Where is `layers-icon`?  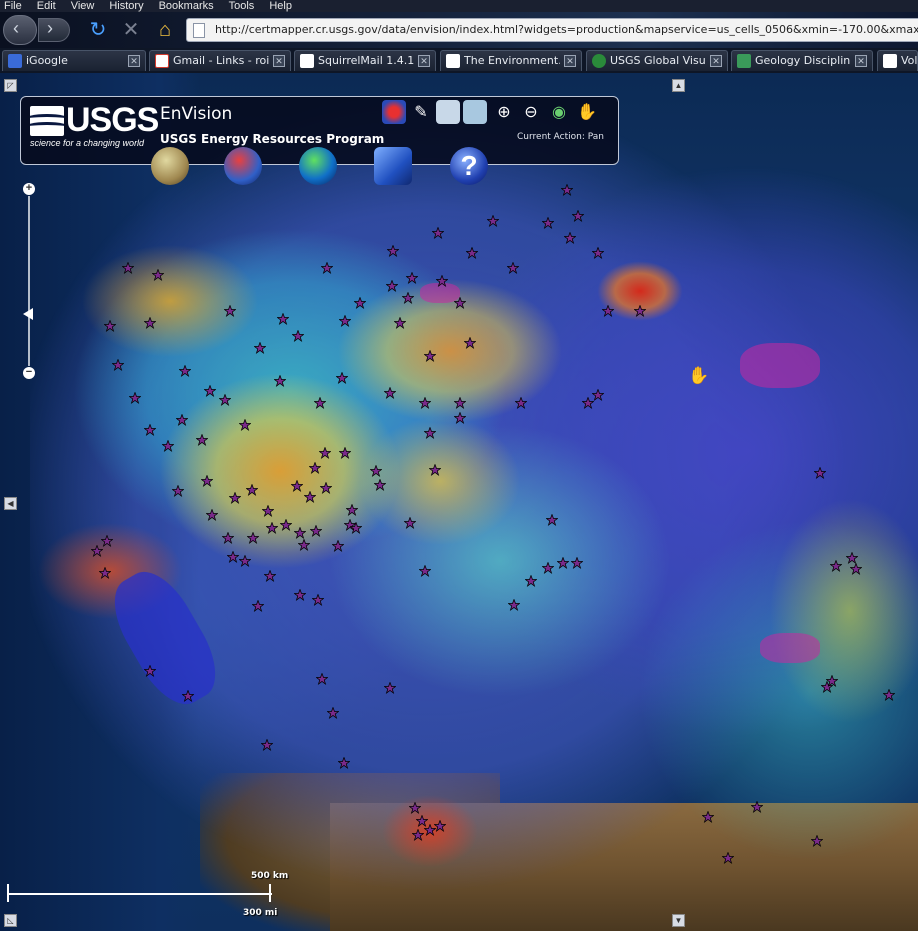
layers-icon is located at coordinates (394, 112).